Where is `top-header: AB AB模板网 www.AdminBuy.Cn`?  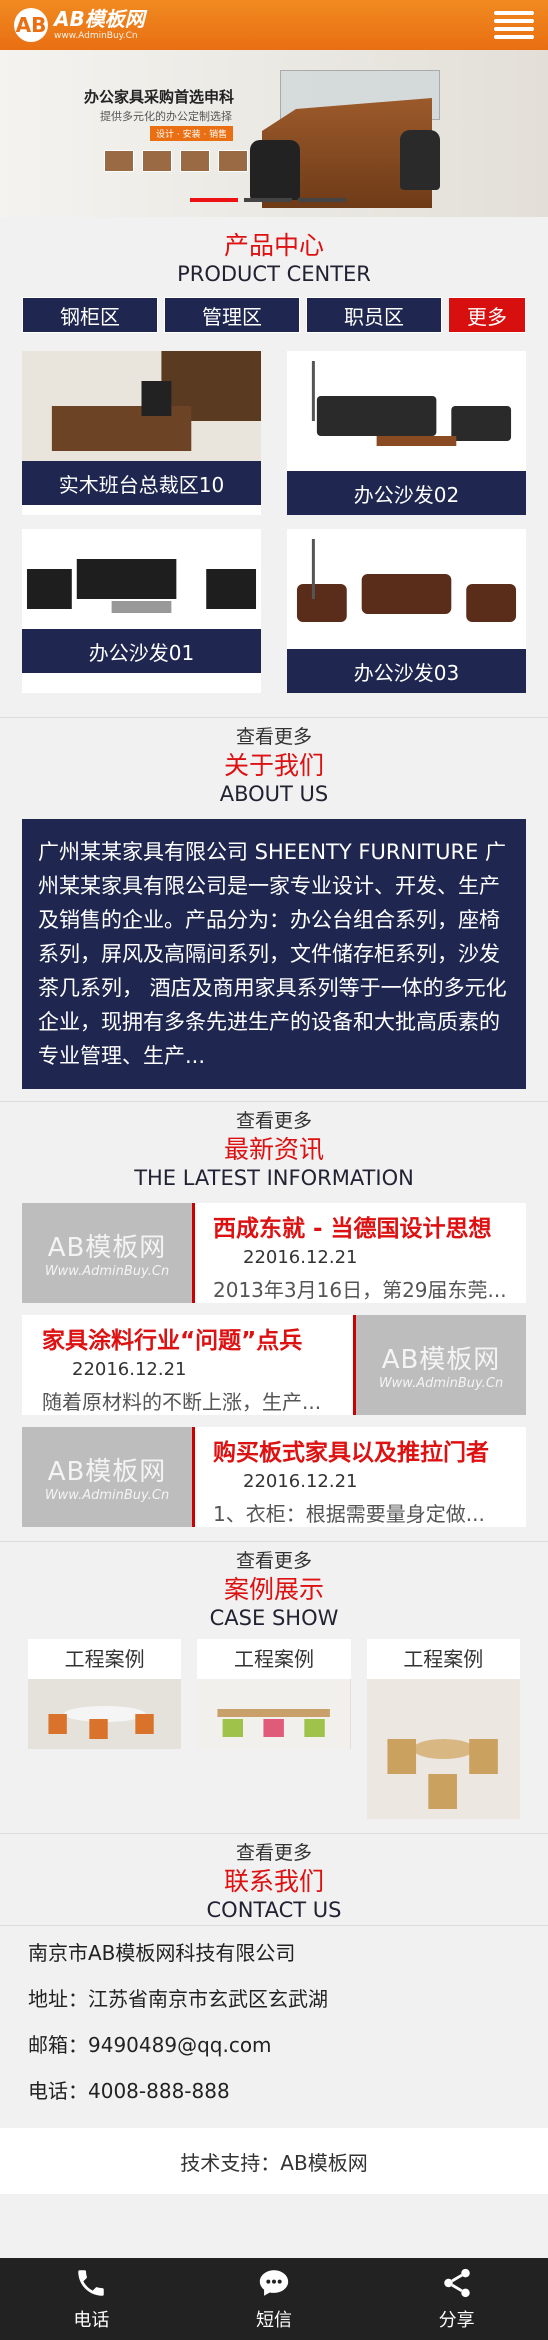 top-header: AB AB模板网 www.AdminBuy.Cn is located at coordinates (274, 25).